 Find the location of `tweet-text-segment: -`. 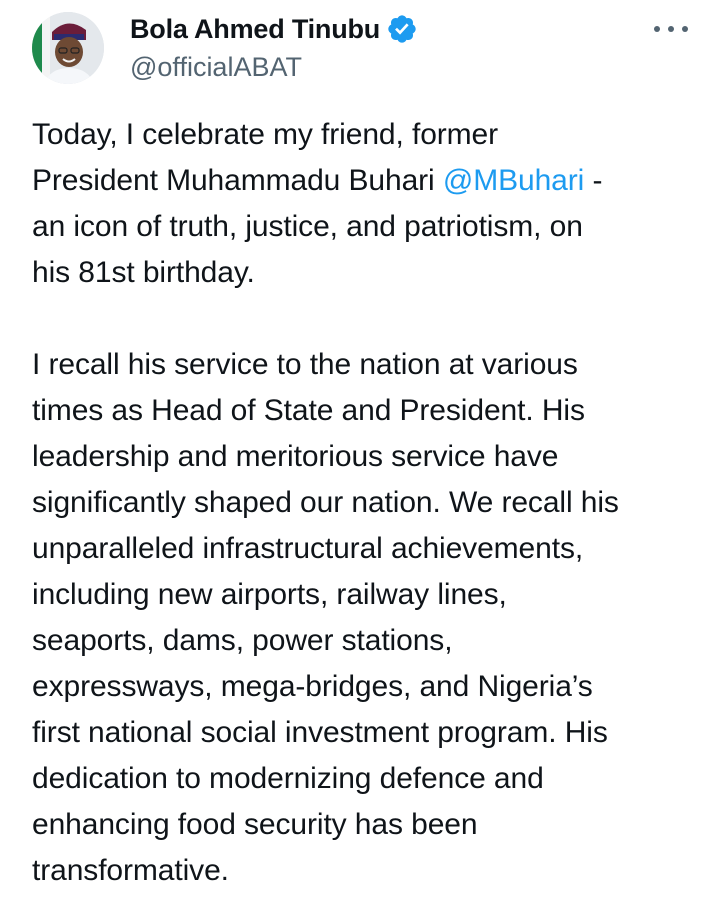

tweet-text-segment: - is located at coordinates (593, 180).